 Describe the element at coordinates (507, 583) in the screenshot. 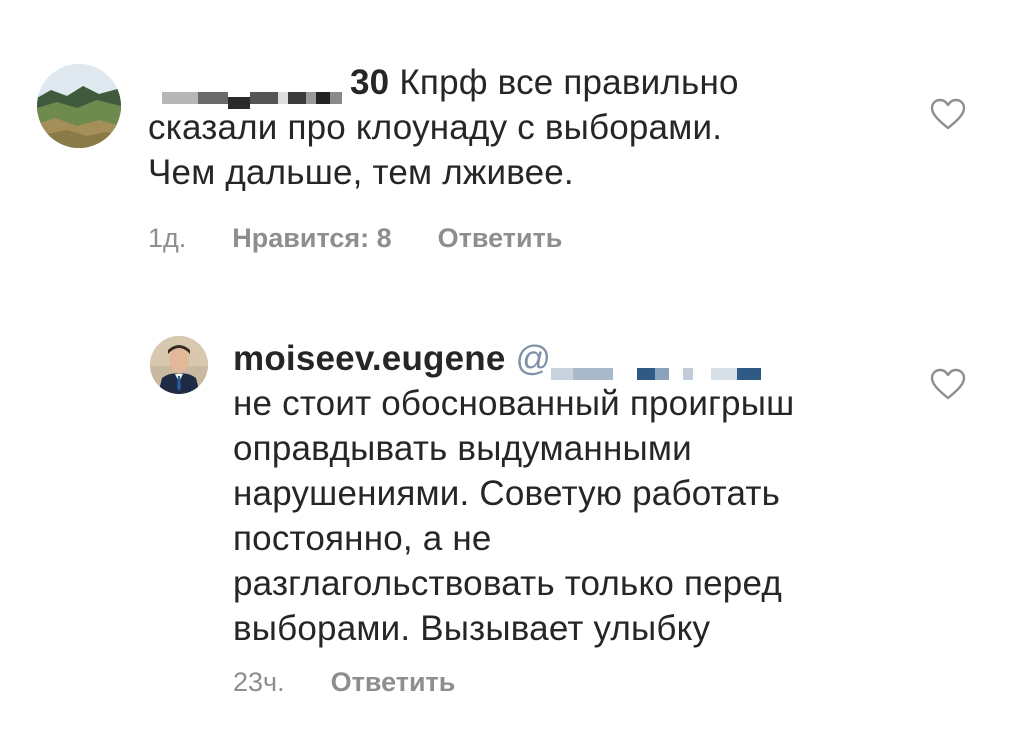

I see `comment-line: разглагольствовать только перед` at that location.